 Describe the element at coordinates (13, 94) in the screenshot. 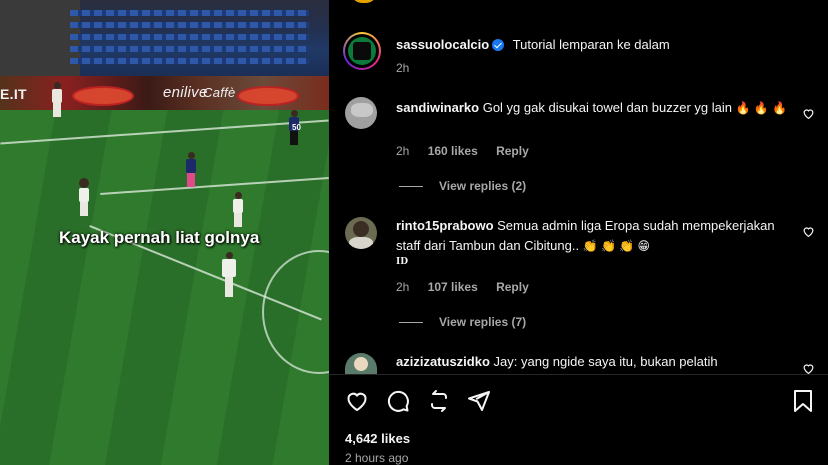

I see `ad-text-left: E.IT` at that location.